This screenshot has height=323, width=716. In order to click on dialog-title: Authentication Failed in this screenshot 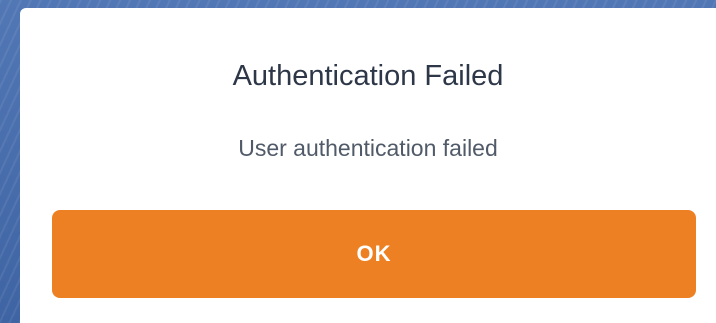, I will do `click(368, 76)`.